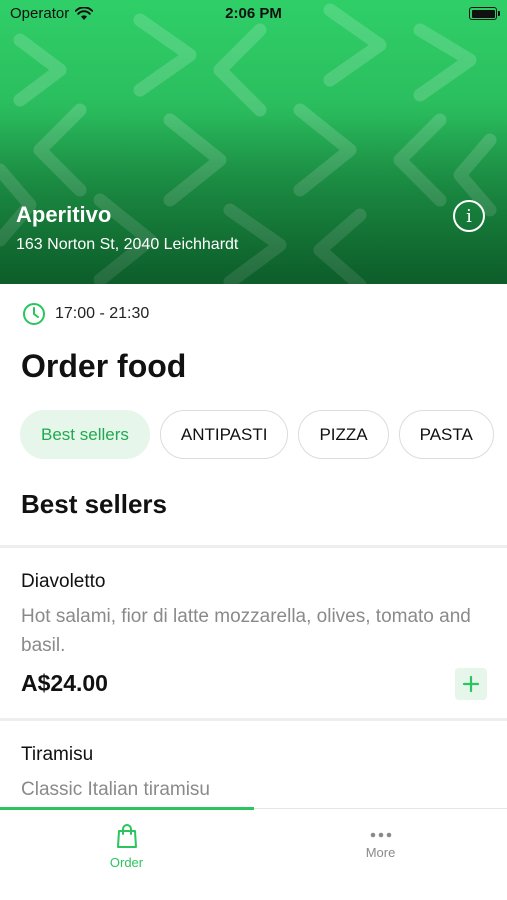 This screenshot has height=900, width=507. What do you see at coordinates (446, 434) in the screenshot?
I see `category-chip-pasta: PASTA` at bounding box center [446, 434].